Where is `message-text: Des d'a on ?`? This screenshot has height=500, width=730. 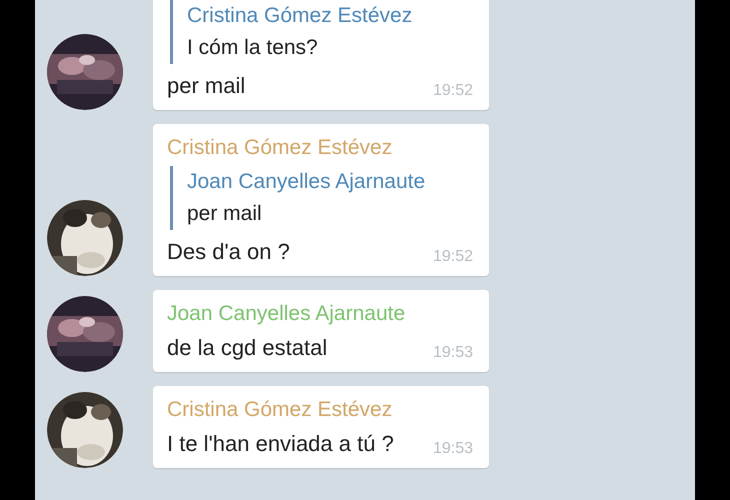
message-text: Des d'a on ? is located at coordinates (228, 252).